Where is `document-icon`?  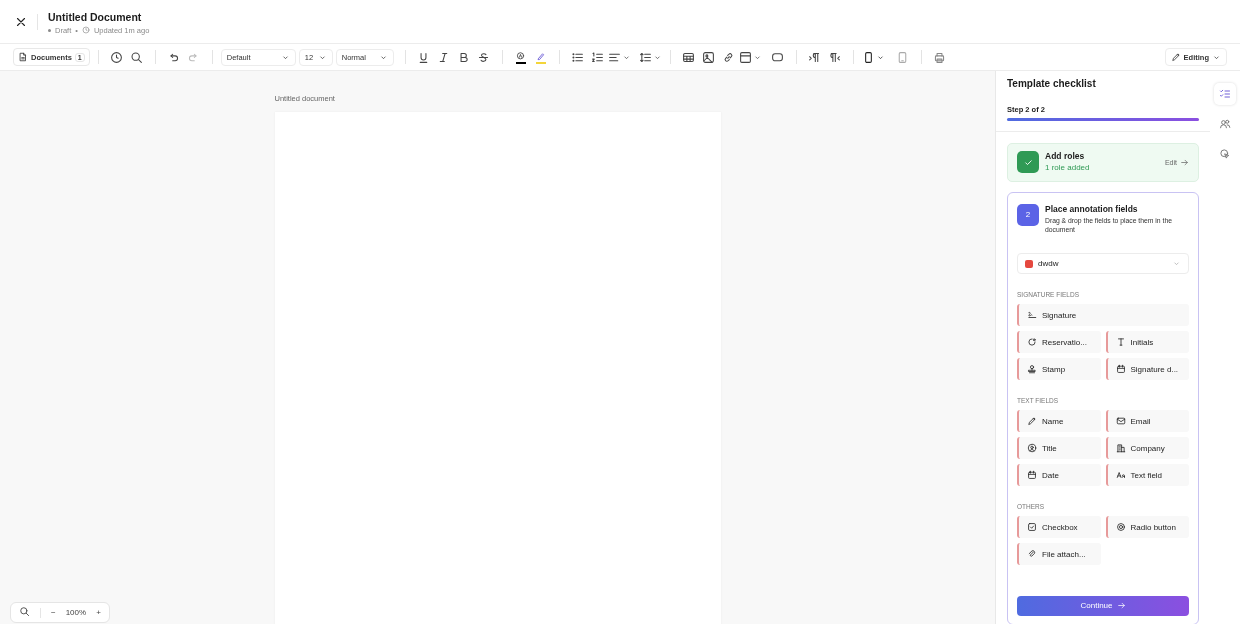
document-icon is located at coordinates (23, 57).